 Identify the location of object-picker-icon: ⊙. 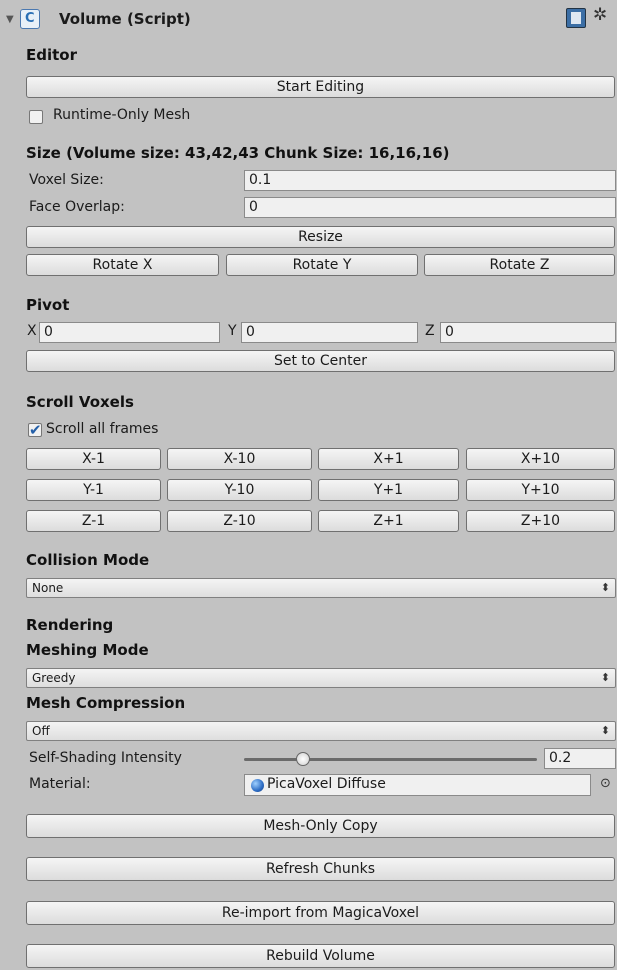
(605, 783).